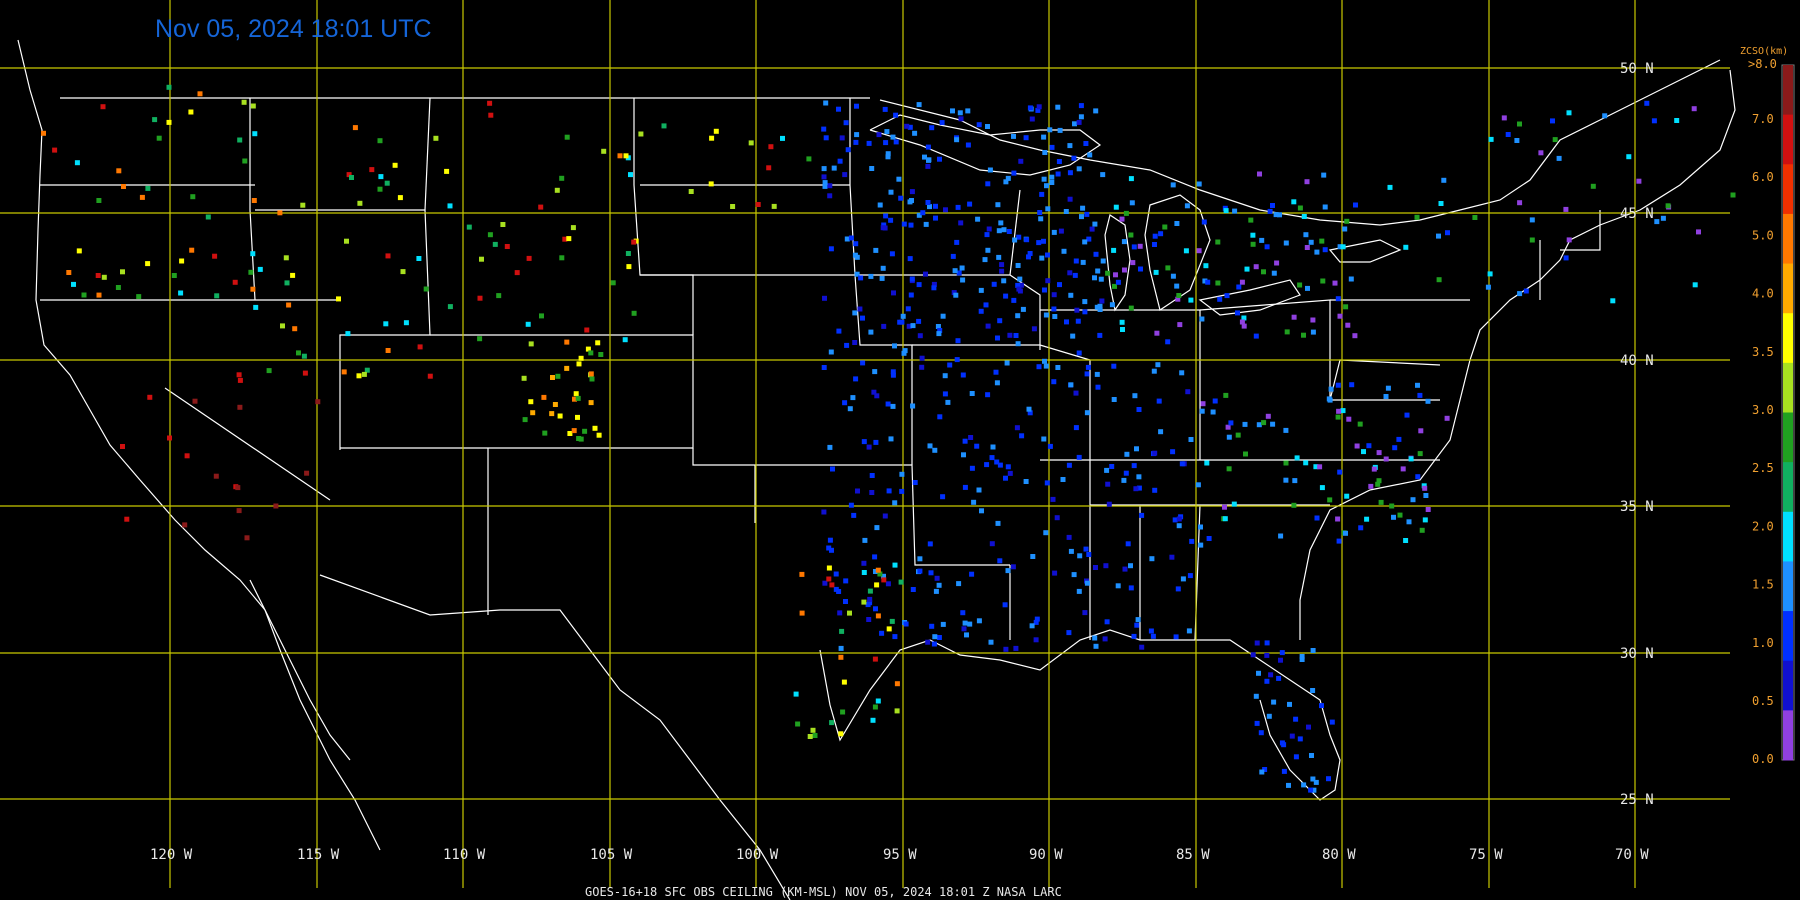 The width and height of the screenshot is (1800, 900). Describe the element at coordinates (1763, 352) in the screenshot. I see `legend-tick-label: 3.5` at that location.